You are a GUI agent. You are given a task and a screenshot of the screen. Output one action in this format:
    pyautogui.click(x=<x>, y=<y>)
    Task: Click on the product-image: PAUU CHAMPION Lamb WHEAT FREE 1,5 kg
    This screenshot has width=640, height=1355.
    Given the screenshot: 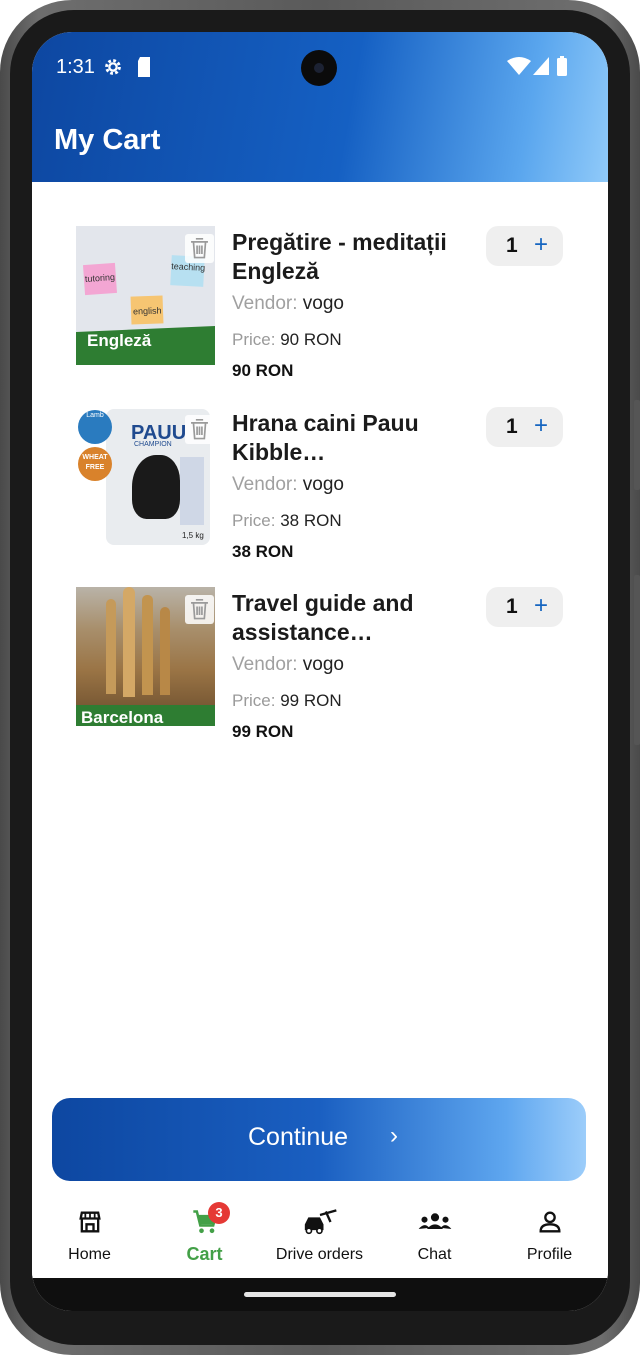 What is the action you would take?
    pyautogui.click(x=145, y=476)
    